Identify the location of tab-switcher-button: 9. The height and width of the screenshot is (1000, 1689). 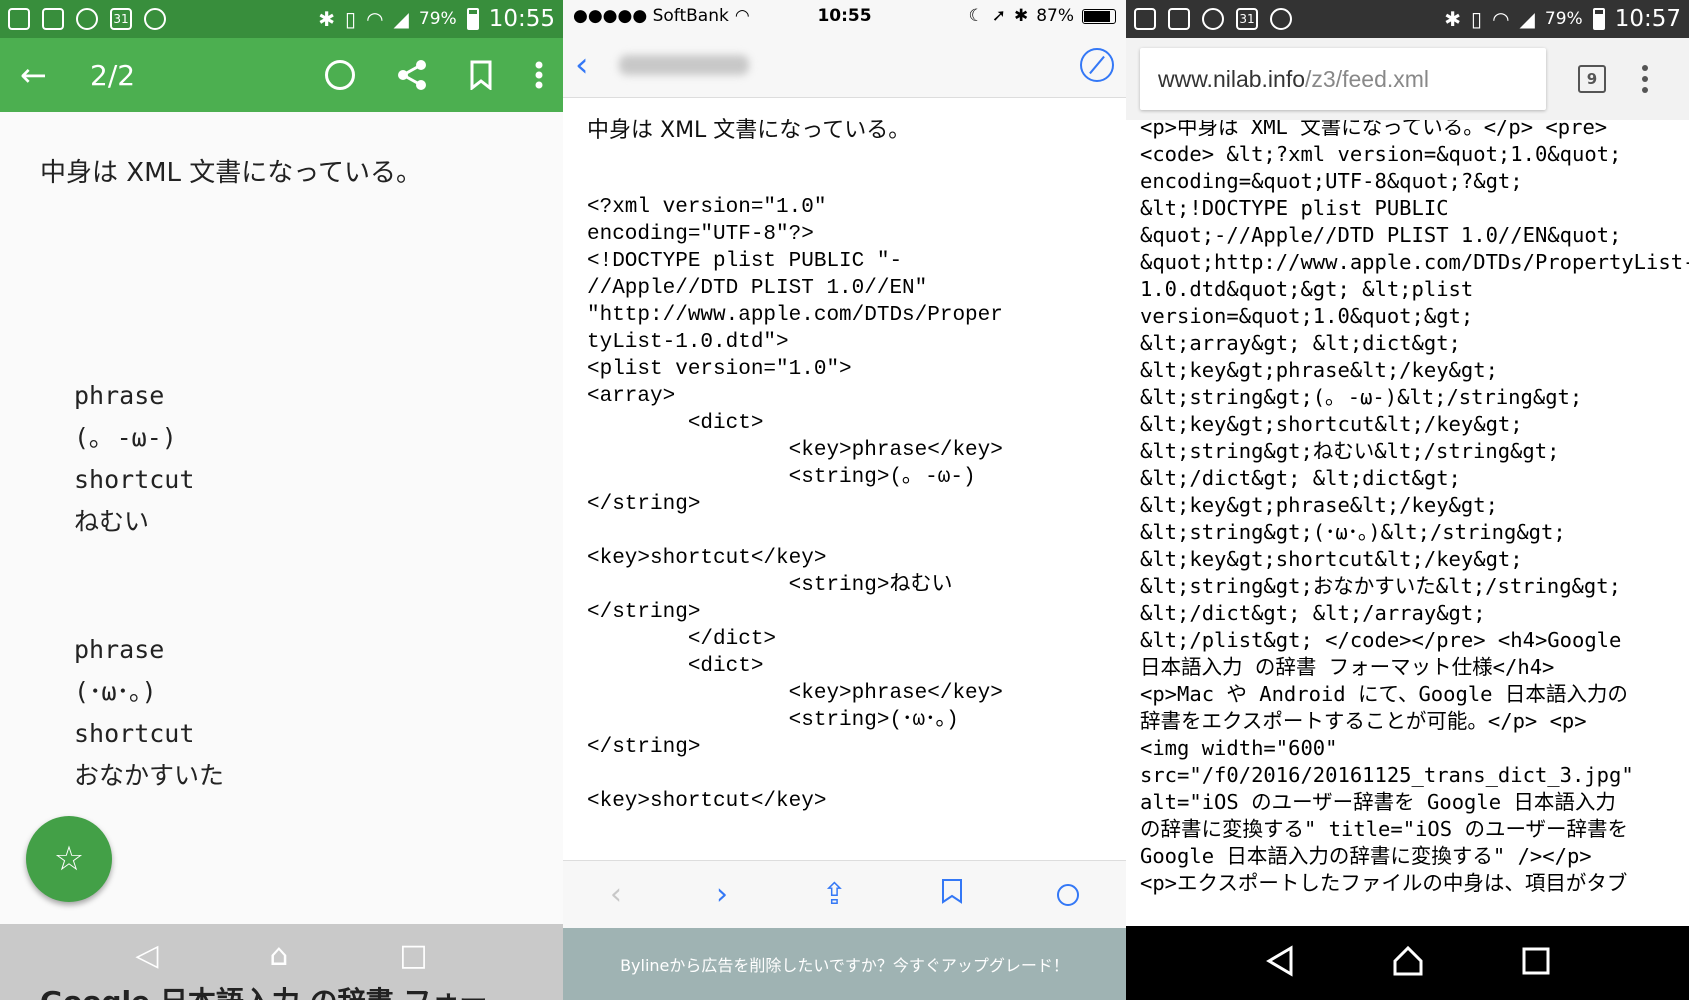
(1592, 79).